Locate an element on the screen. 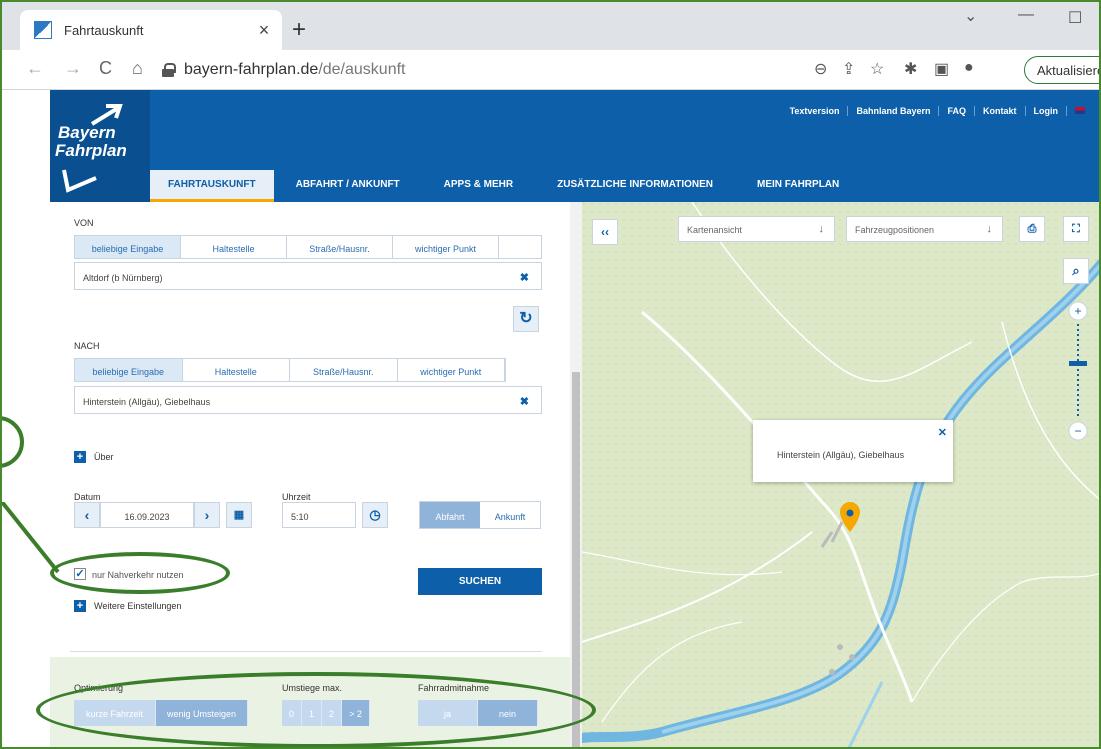 This screenshot has width=1101, height=749. nav-abfahrt-ankunft: ABFAHRT / ANKUNFT is located at coordinates (348, 186).